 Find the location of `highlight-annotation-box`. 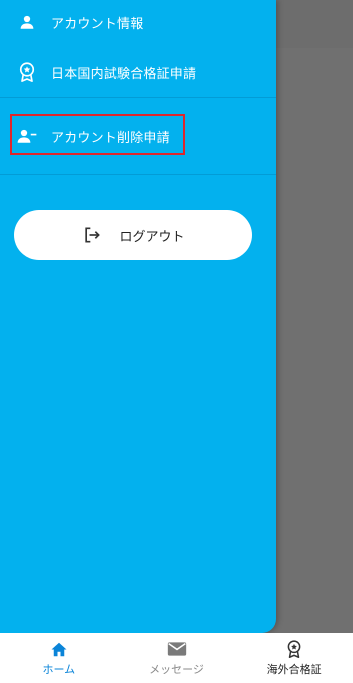

highlight-annotation-box is located at coordinates (97, 134).